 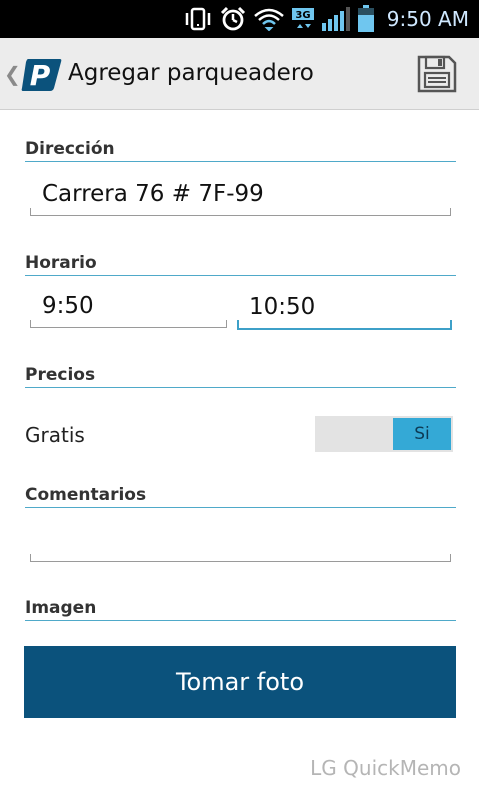 I want to click on status-bar: 3G 9:50 AM, so click(x=239, y=19).